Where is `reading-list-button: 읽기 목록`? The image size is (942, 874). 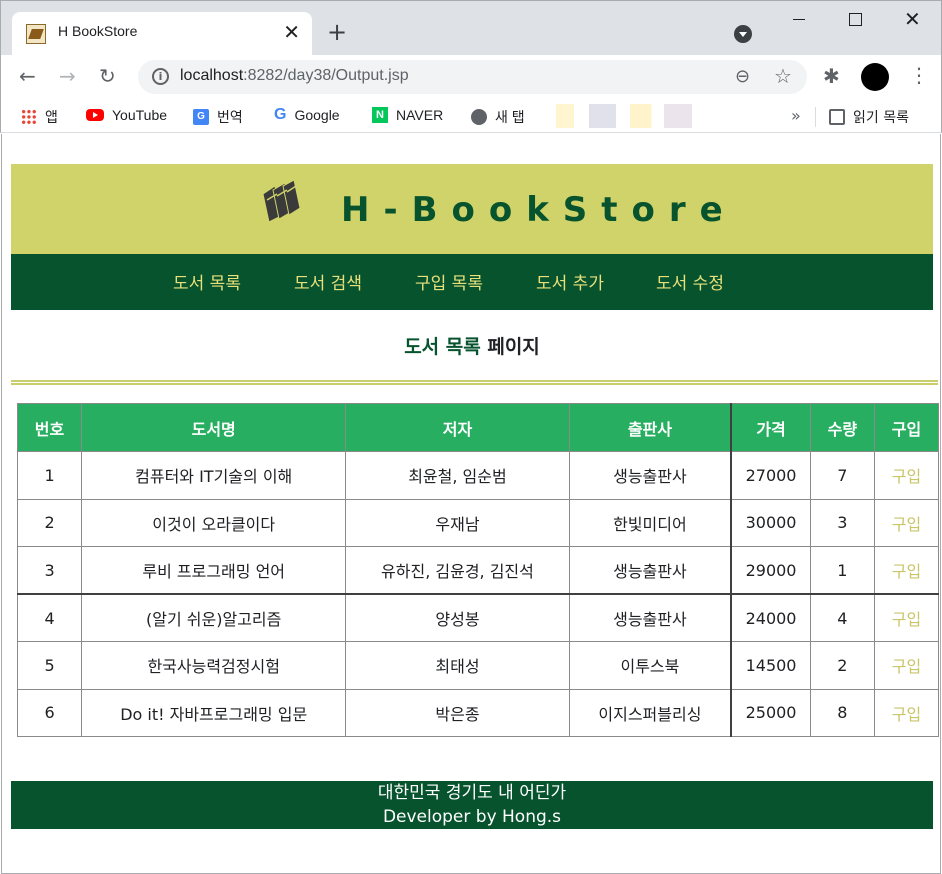
reading-list-button: 읽기 목록 is located at coordinates (869, 117).